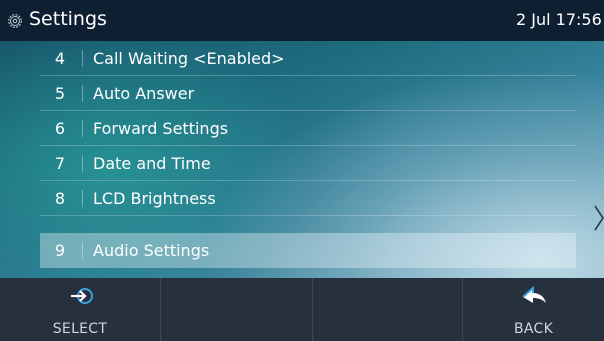  I want to click on menu-item-label: Auto Answer, so click(144, 93).